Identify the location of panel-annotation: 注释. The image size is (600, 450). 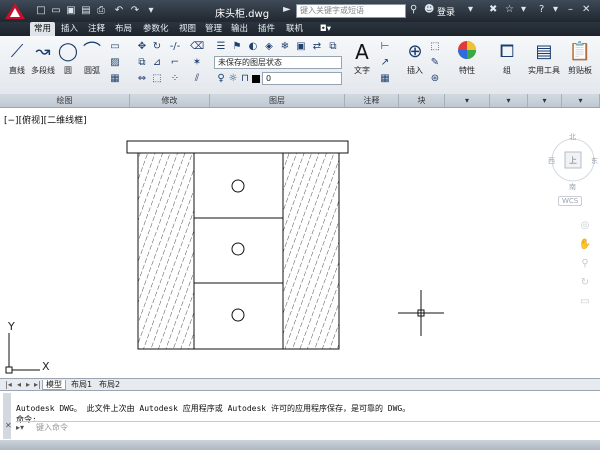
(372, 100).